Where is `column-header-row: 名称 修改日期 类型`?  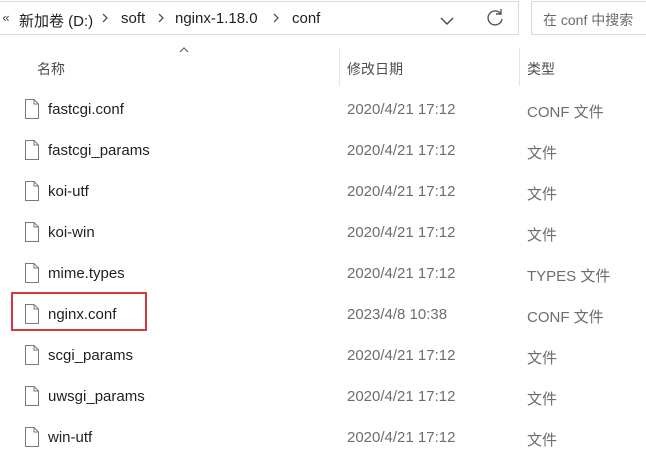 column-header-row: 名称 修改日期 类型 is located at coordinates (323, 67).